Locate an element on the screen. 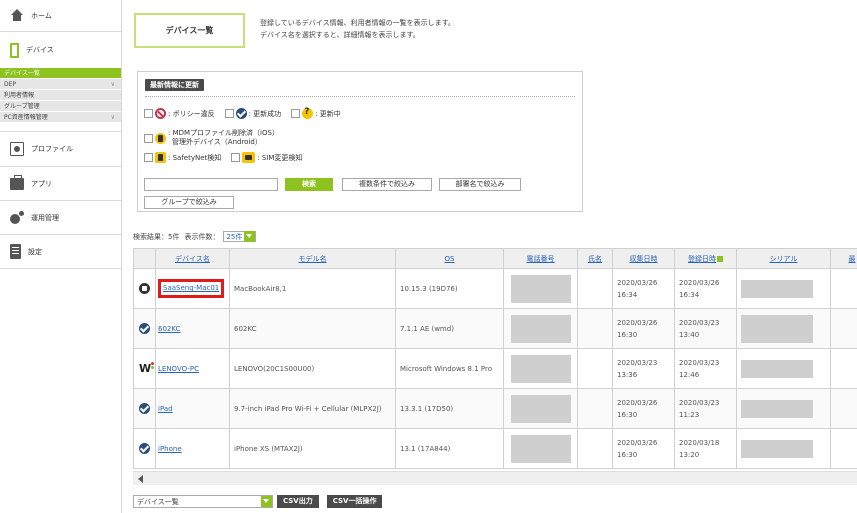  view-select: デバイス一覧 is located at coordinates (203, 501).